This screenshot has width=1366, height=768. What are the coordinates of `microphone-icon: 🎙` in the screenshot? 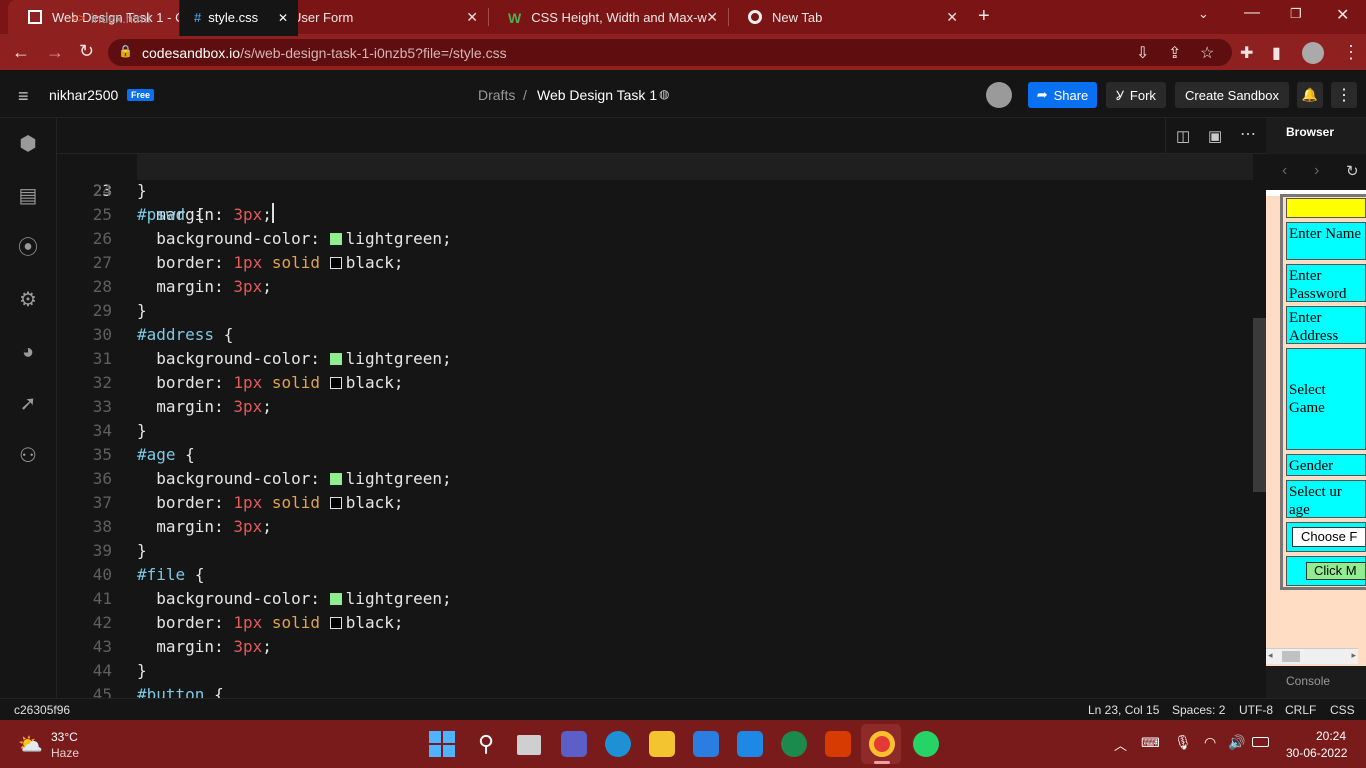 It's located at (1183, 742).